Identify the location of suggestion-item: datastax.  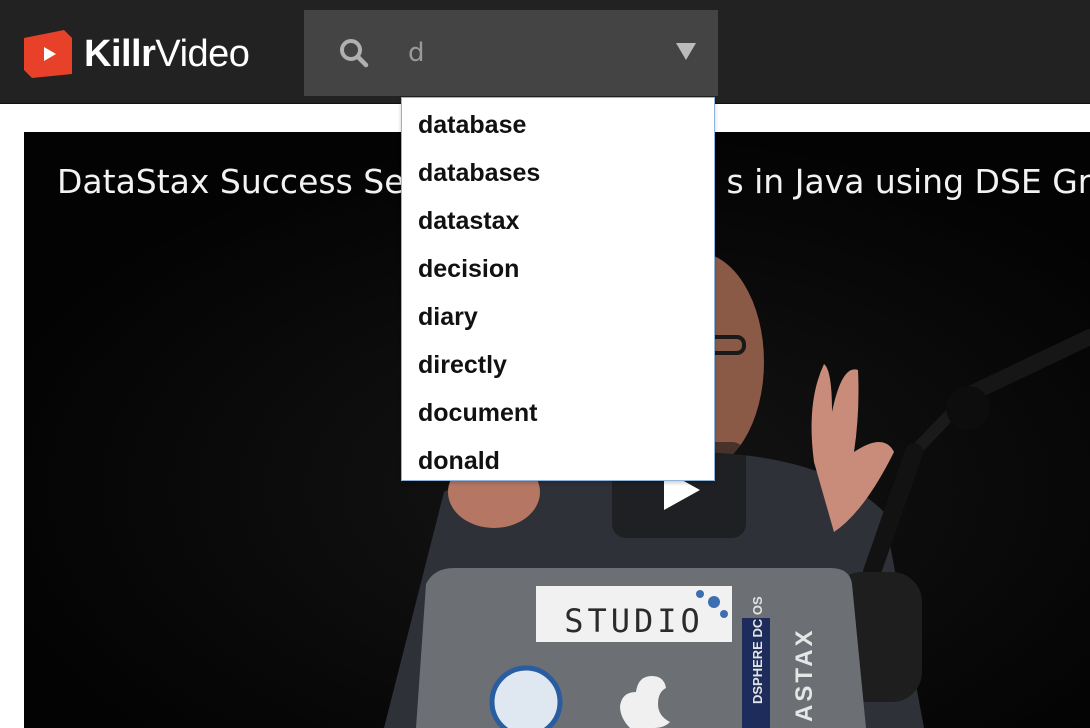
(558, 222).